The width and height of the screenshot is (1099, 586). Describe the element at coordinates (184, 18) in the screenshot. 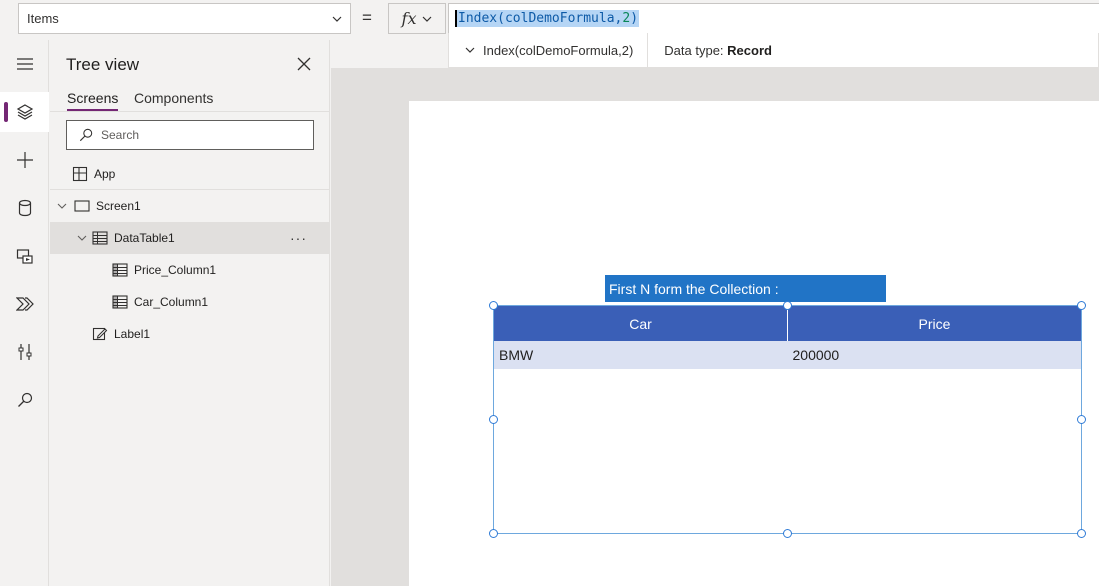

I see `property-dropdown: Items` at that location.